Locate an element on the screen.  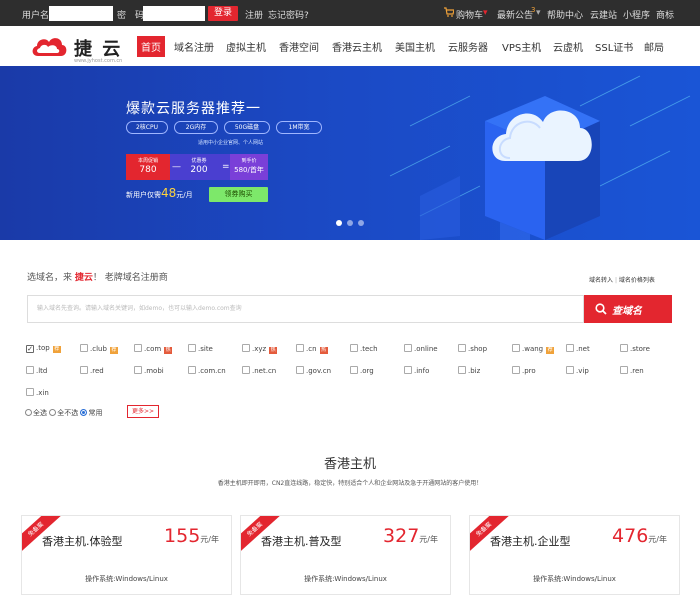
nav-mail: 邮局 is located at coordinates (654, 46).